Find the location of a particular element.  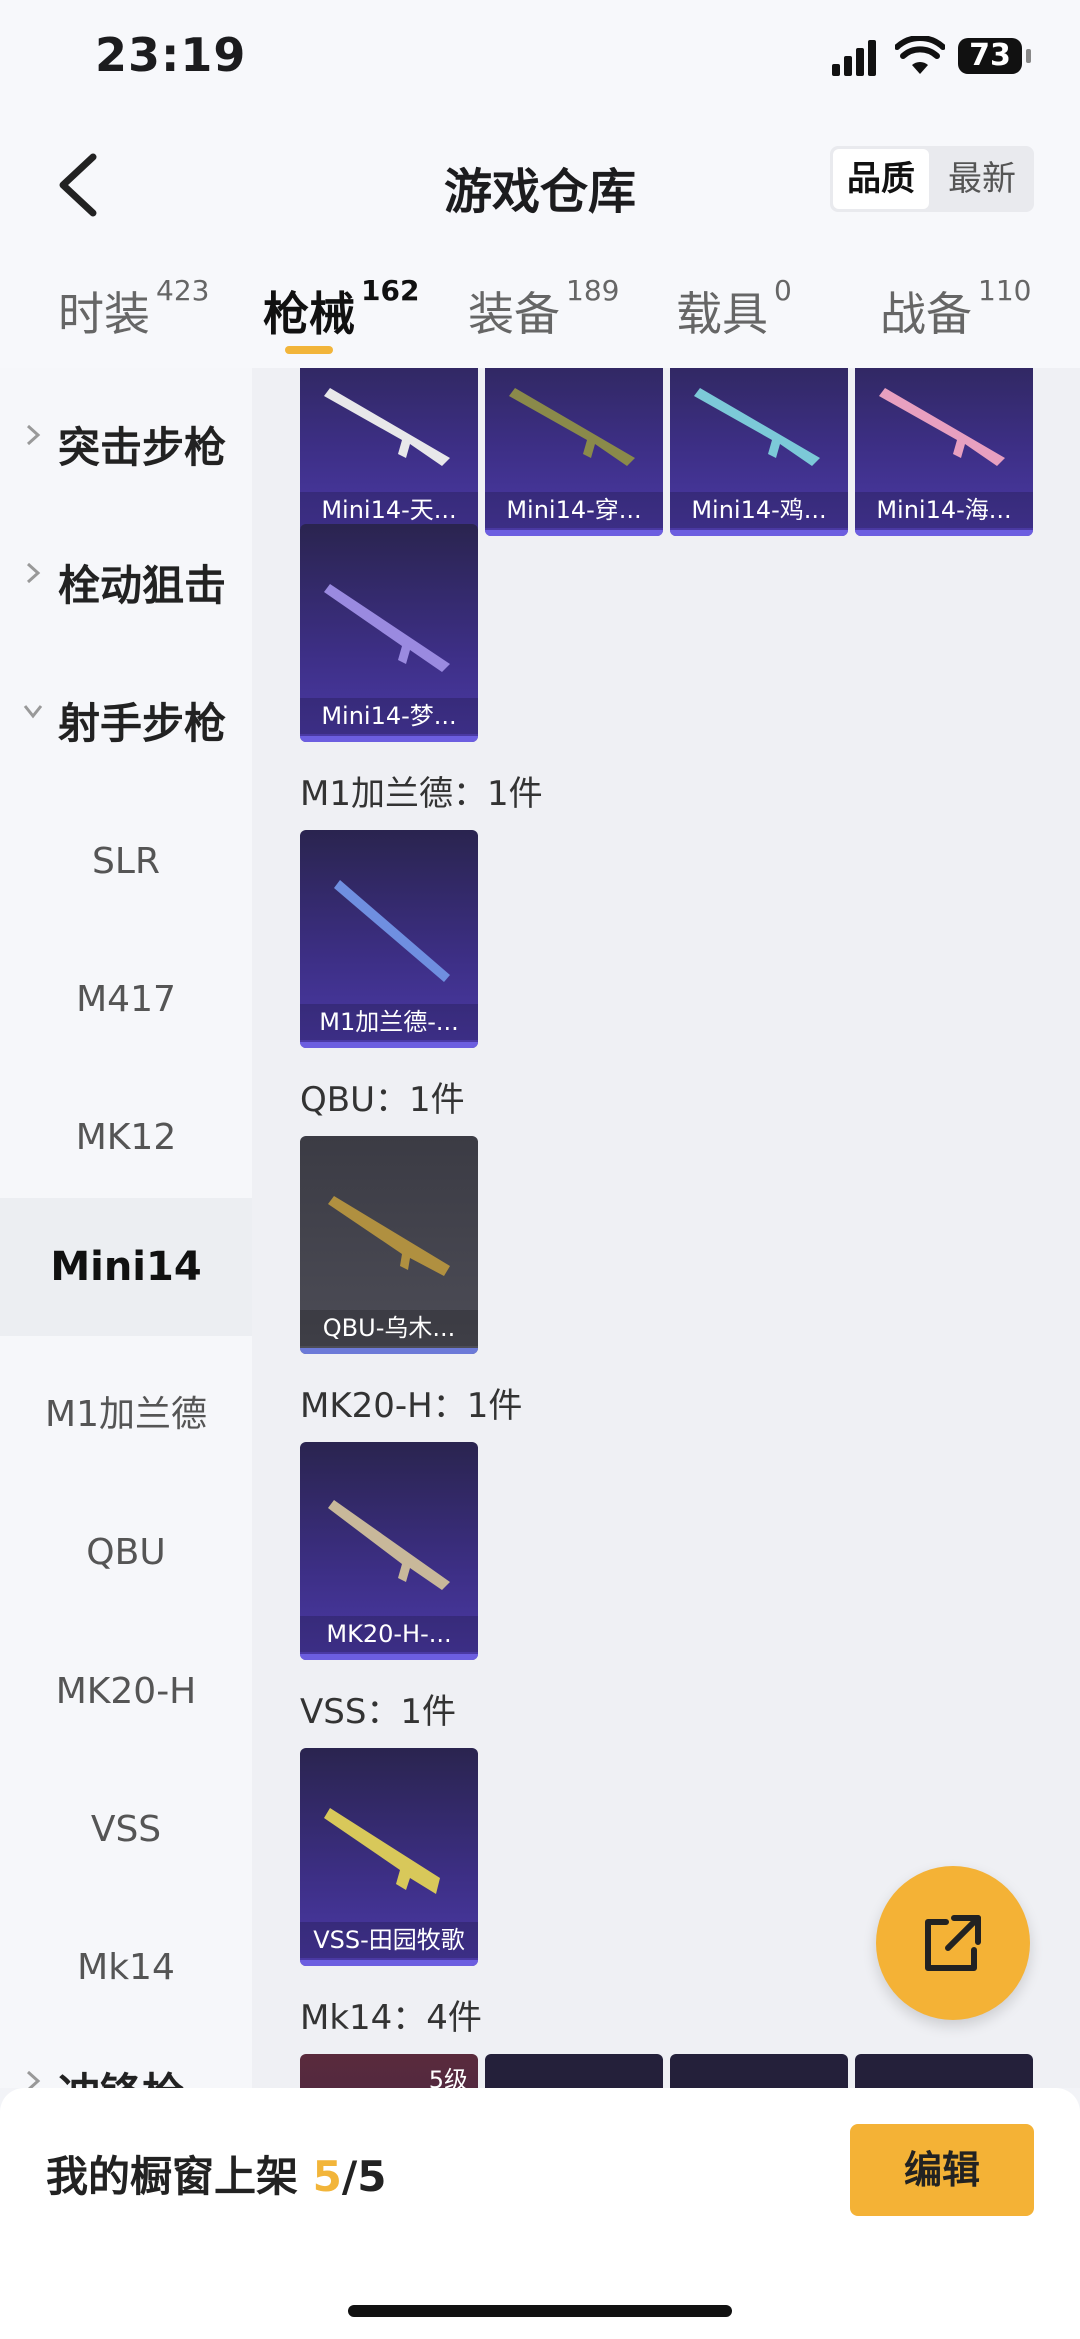

weapon-card-name: VSS-田园牧歌 is located at coordinates (389, 1940).